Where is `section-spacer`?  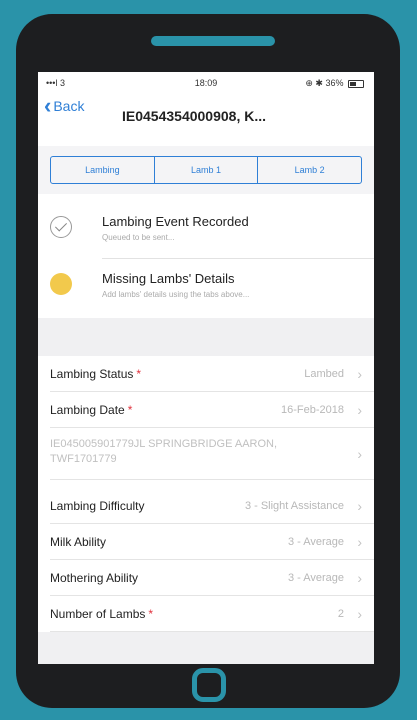 section-spacer is located at coordinates (206, 337).